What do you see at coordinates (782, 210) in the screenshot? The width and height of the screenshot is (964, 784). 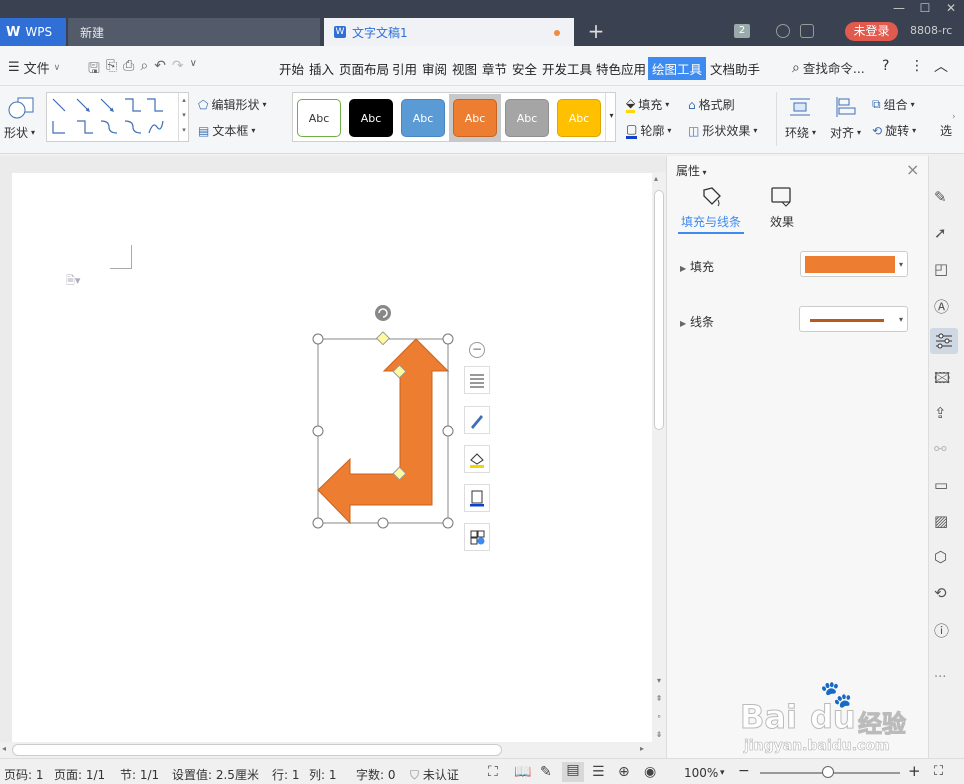 I see `tab-effect: 效果` at bounding box center [782, 210].